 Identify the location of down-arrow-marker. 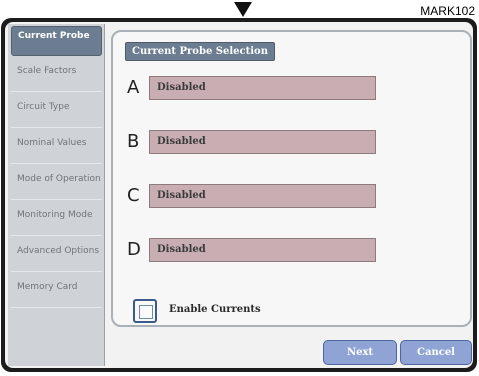
(243, 9).